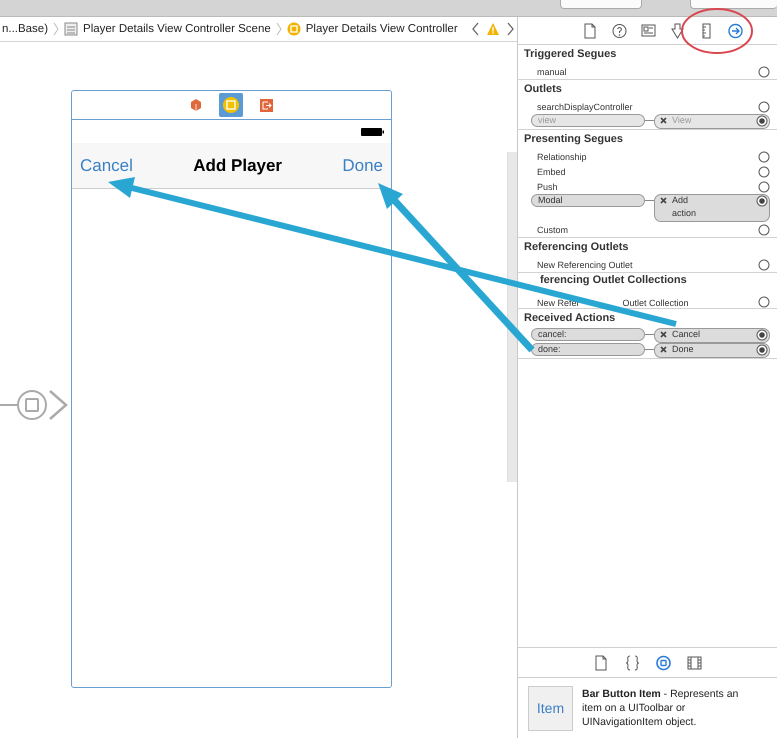 This screenshot has width=777, height=738. I want to click on outlet-label: New Referencing Outlet, so click(585, 265).